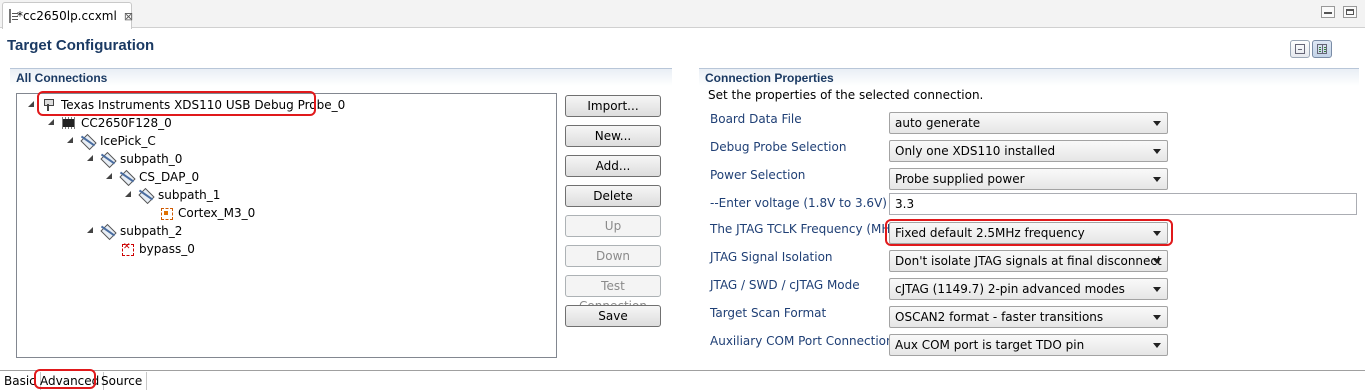 The image size is (1365, 390). Describe the element at coordinates (217, 213) in the screenshot. I see `tree-item-label: Cortex_M3_0` at that location.